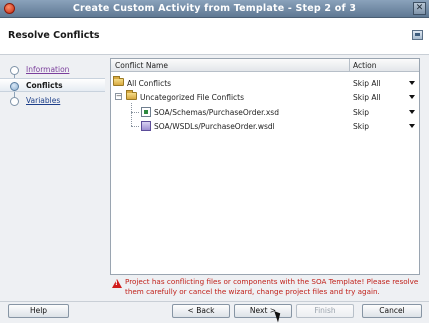 This screenshot has width=429, height=323. I want to click on step-label: Variables, so click(43, 100).